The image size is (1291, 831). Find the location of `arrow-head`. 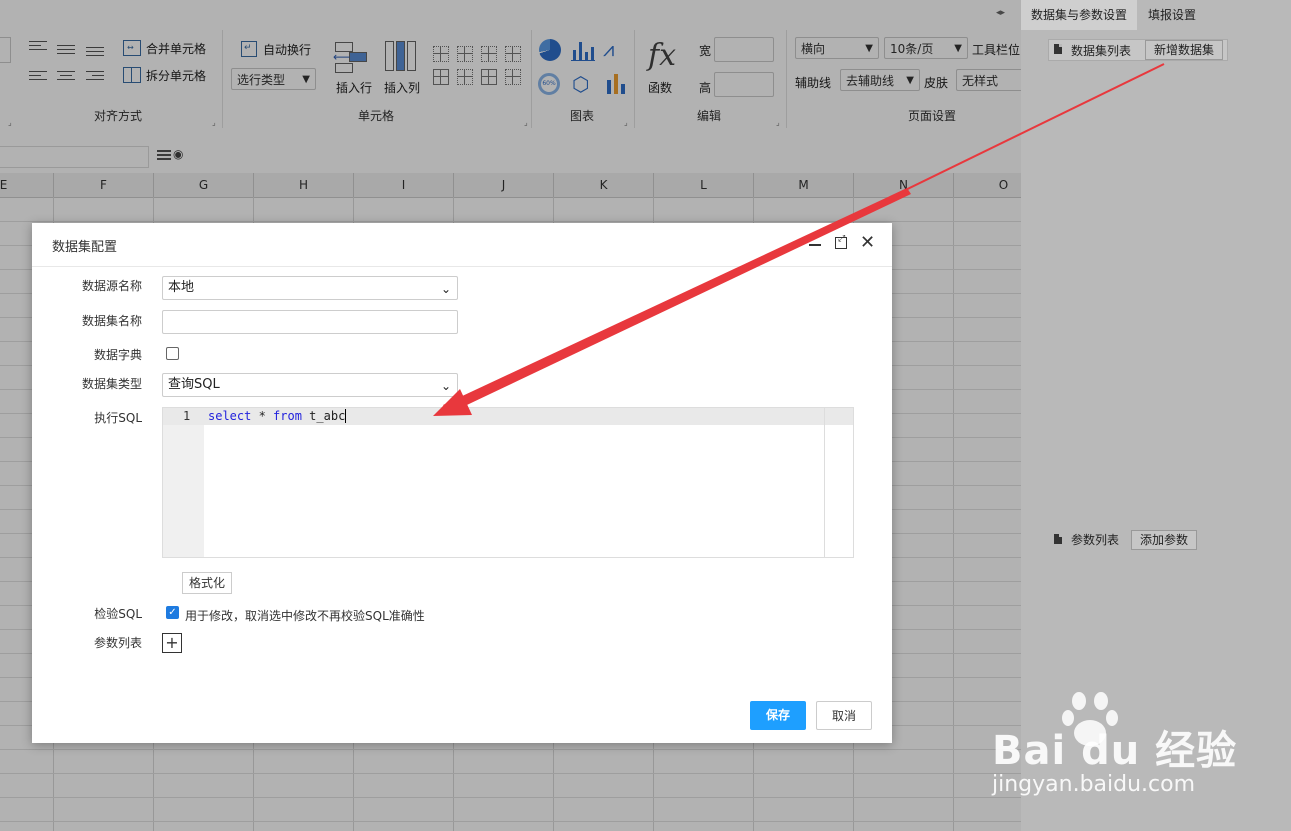

arrow-head is located at coordinates (452, 402).